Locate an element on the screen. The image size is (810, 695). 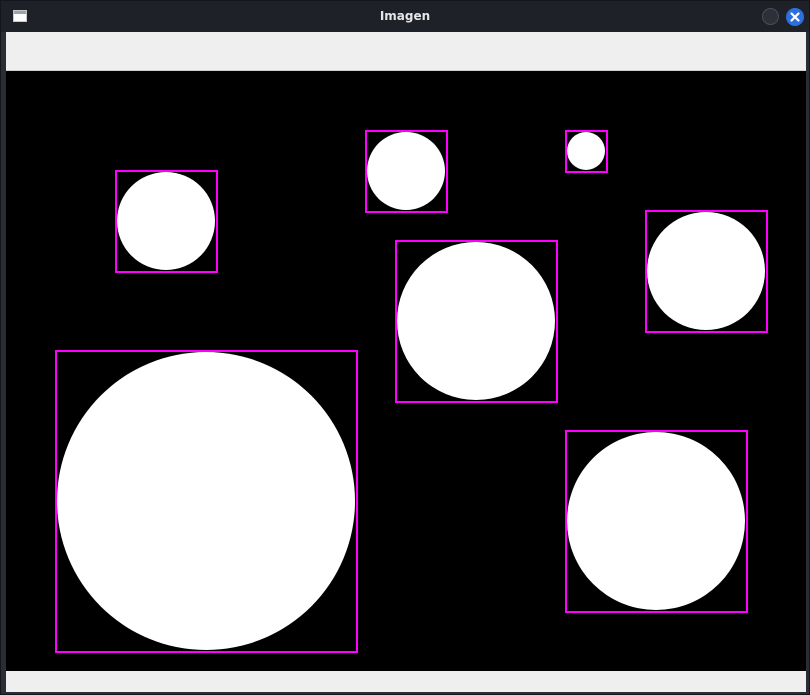
circle-bottom-right is located at coordinates (656, 521).